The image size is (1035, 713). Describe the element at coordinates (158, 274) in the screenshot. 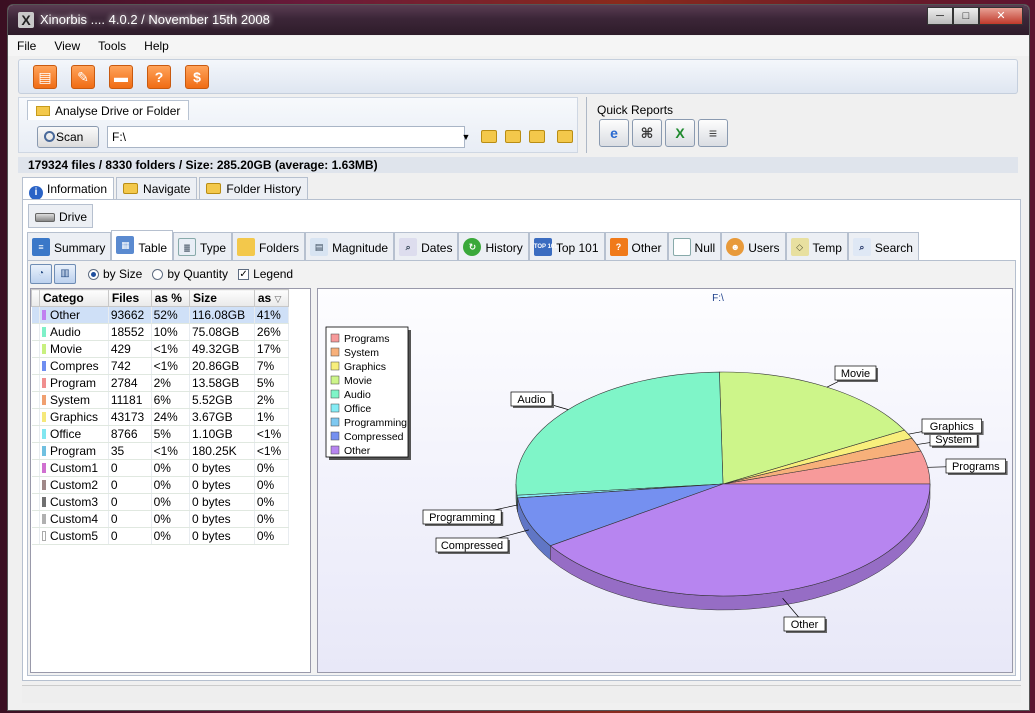

I see `by-quantity-radio` at that location.